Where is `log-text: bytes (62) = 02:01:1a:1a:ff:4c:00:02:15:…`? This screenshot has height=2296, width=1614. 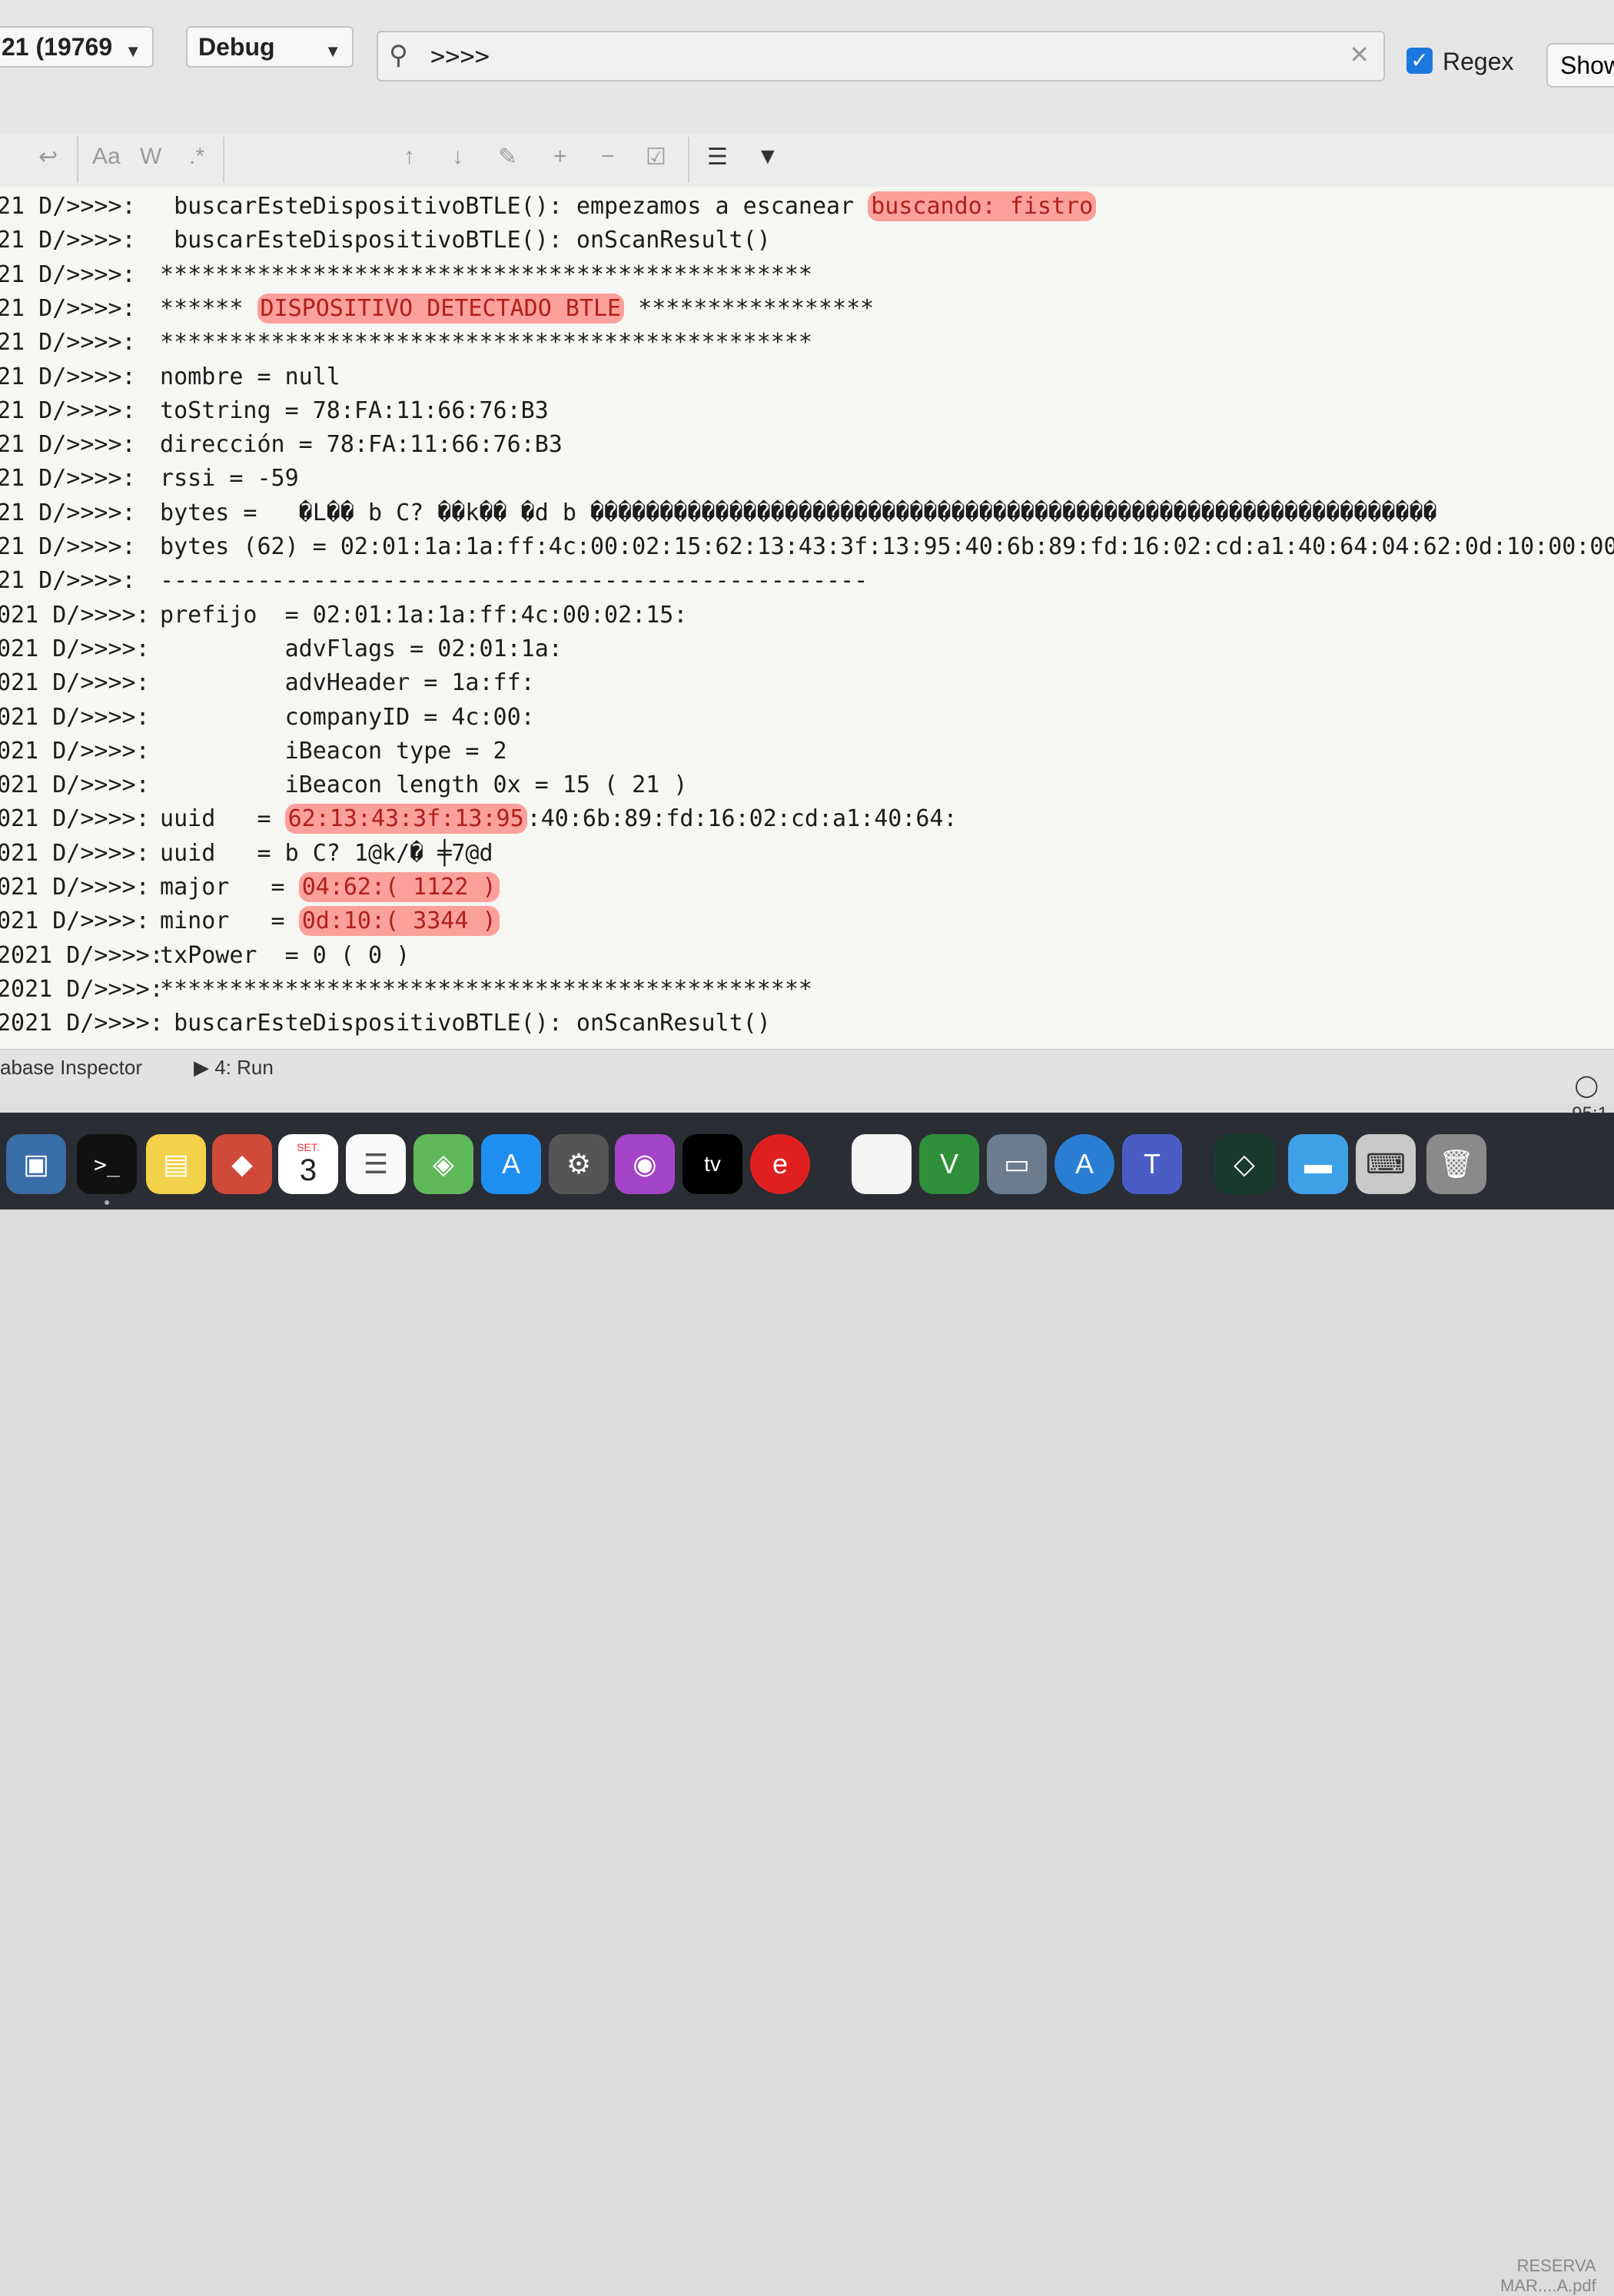
log-text: bytes (62) = 02:01:1a:1a:ff:4c:00:02:15:… is located at coordinates (880, 547).